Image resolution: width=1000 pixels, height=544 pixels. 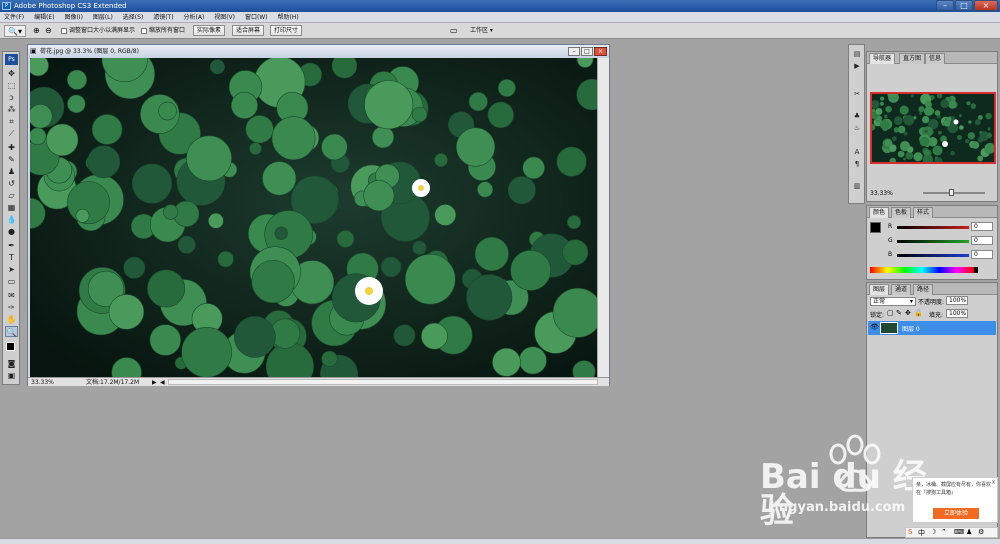 I want to click on close-button: ×, so click(x=986, y=5).